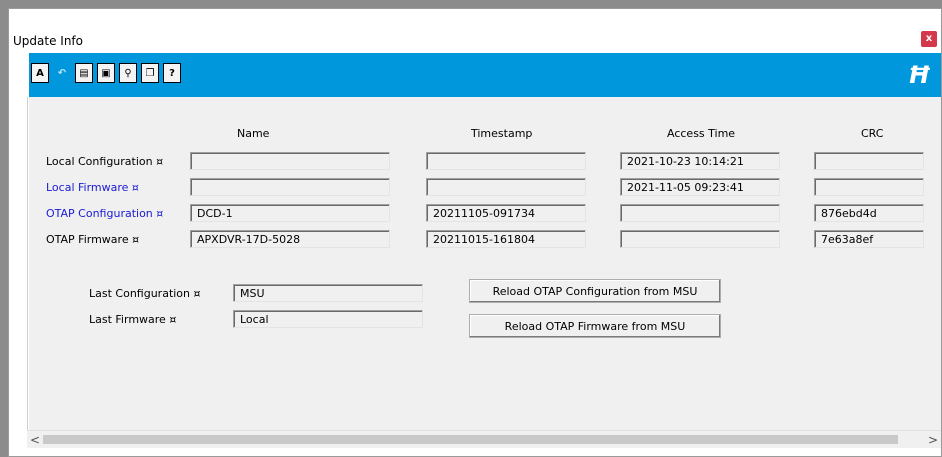  I want to click on row-label-local-firmware: Local Firmware ¤, so click(92, 187).